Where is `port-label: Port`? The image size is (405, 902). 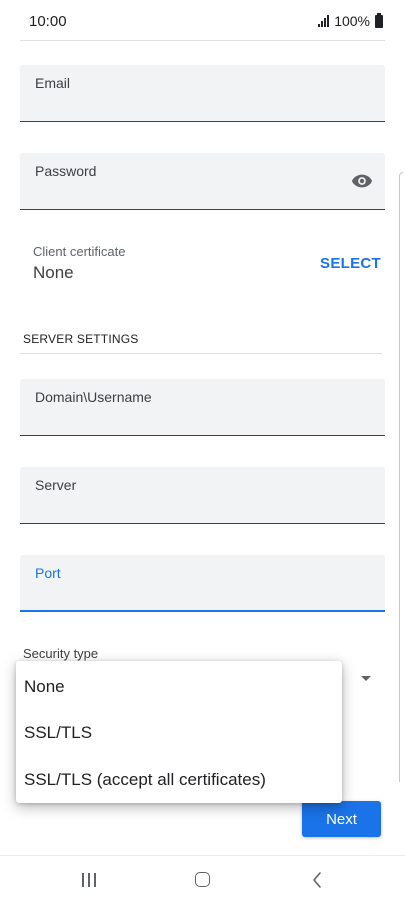 port-label: Port is located at coordinates (48, 573).